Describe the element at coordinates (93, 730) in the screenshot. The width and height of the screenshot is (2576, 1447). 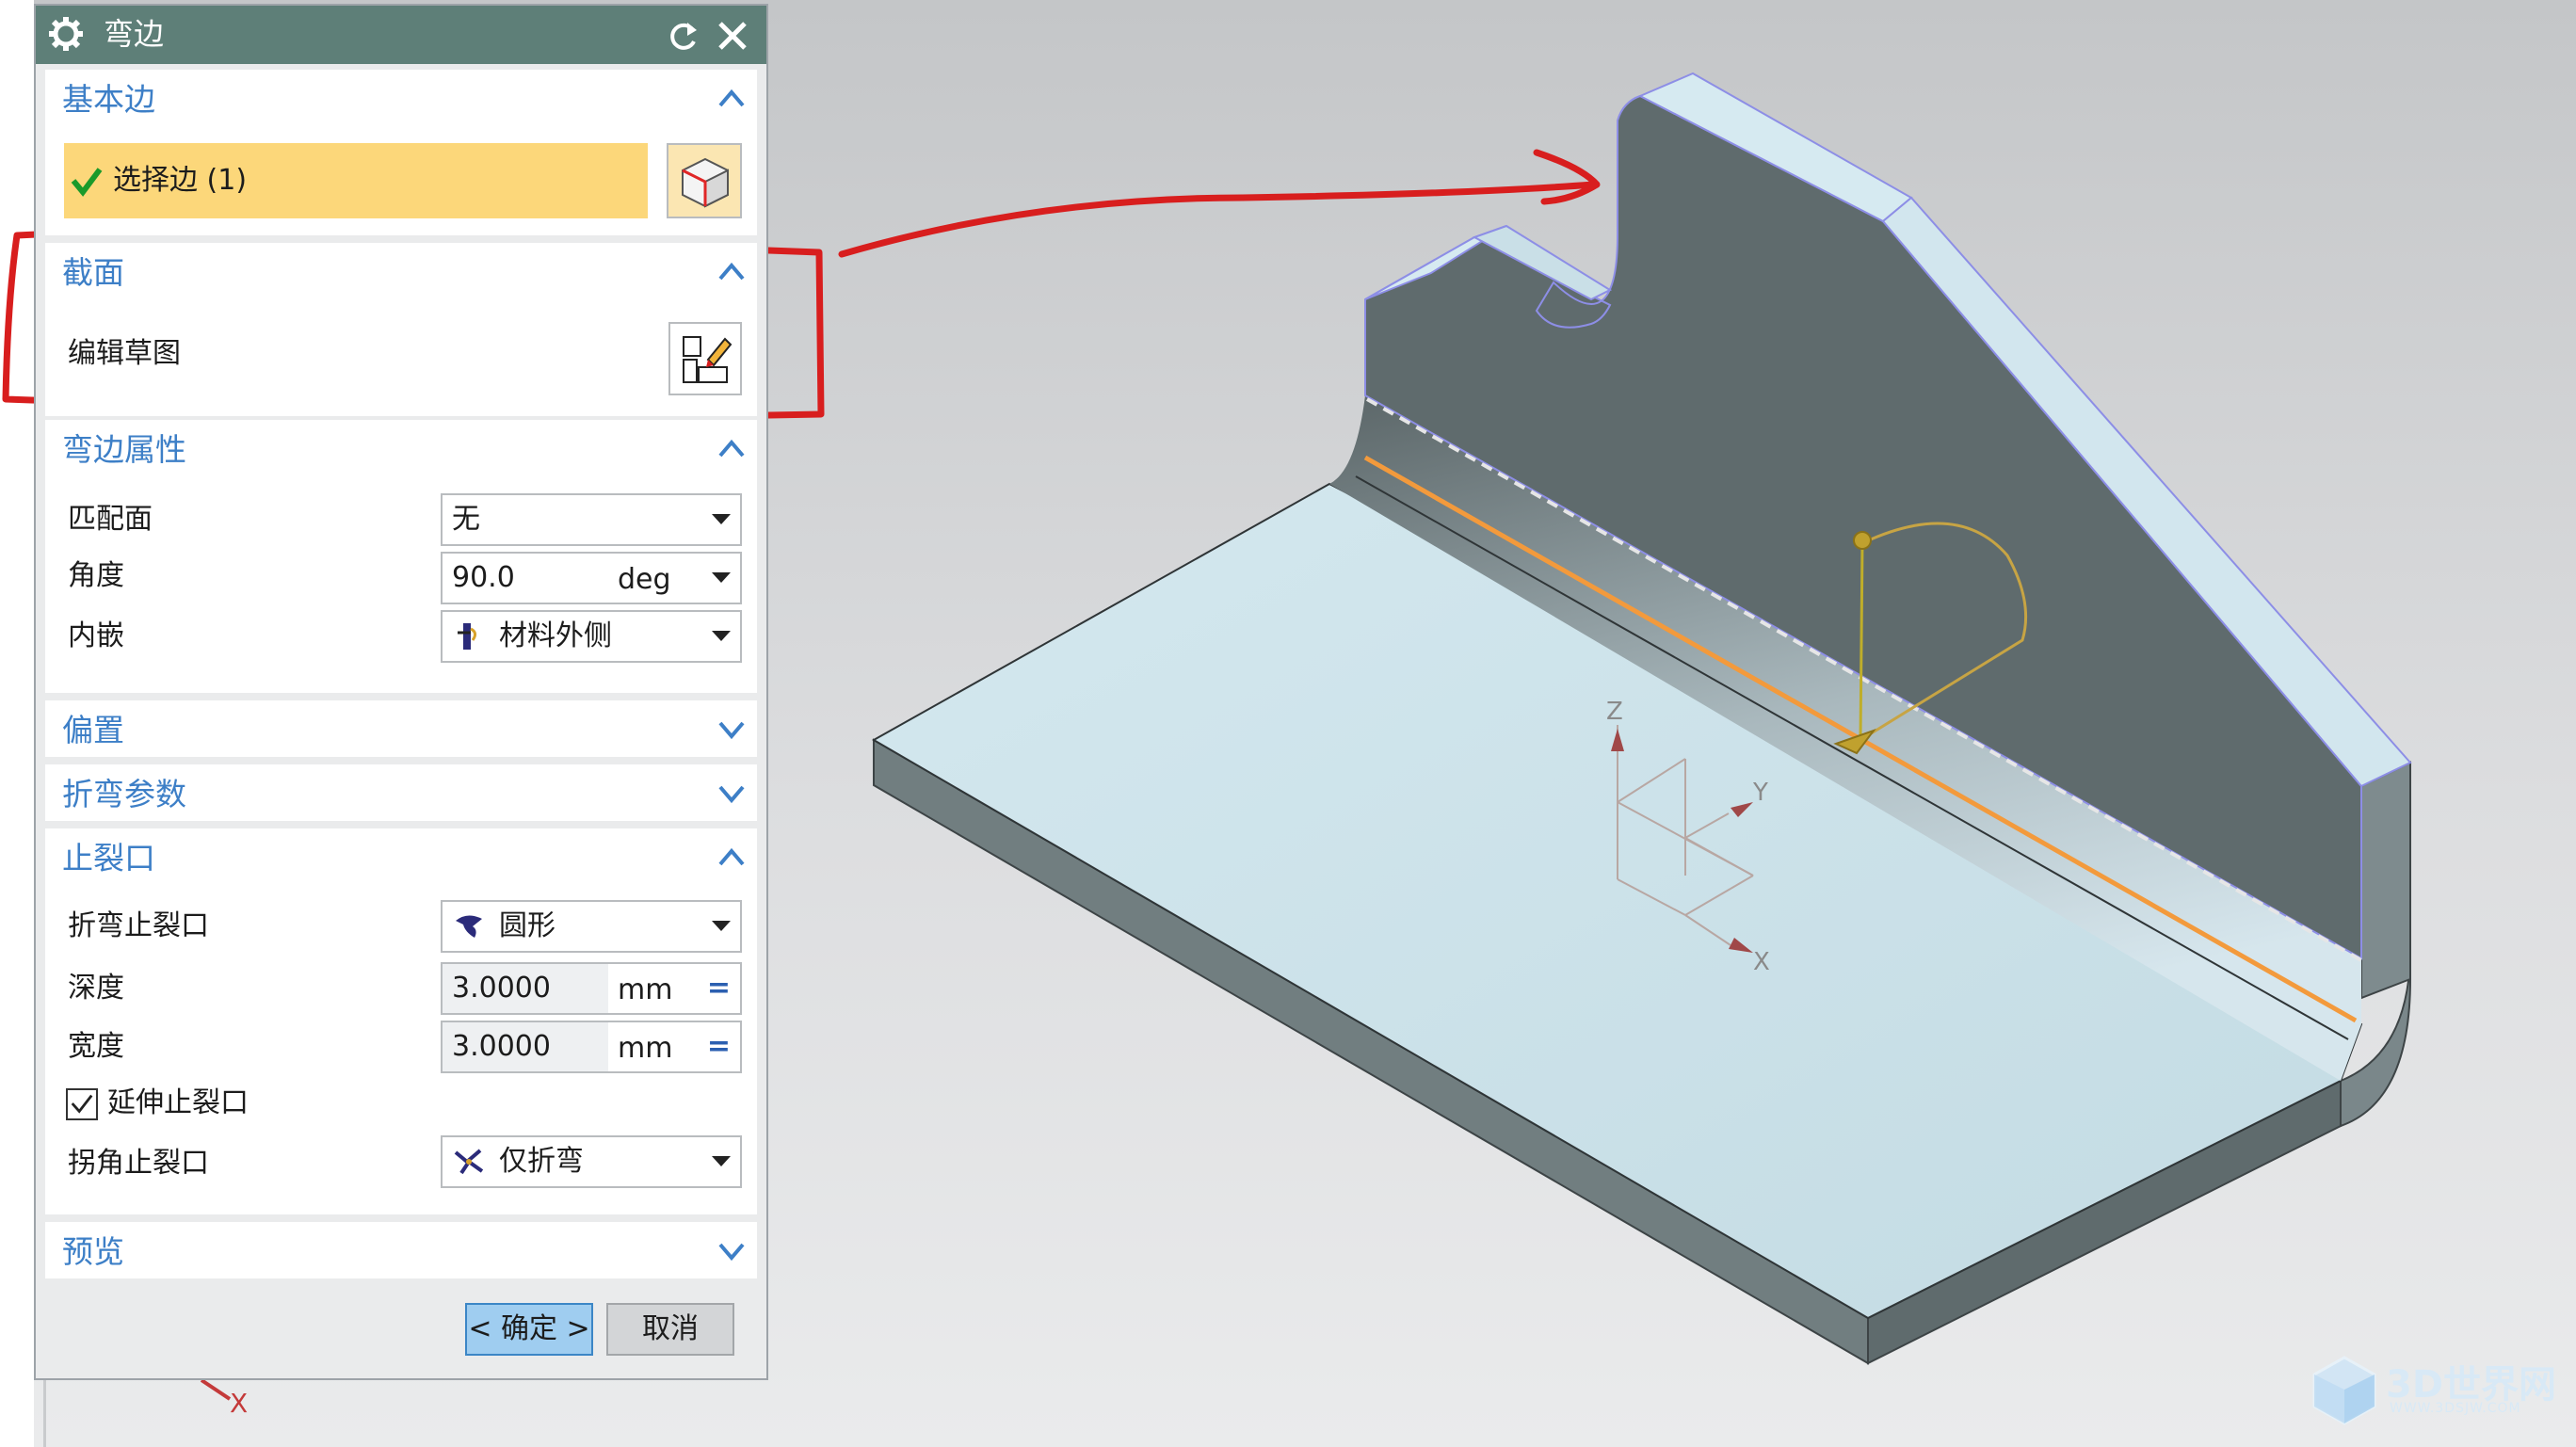
I see `section-title: 偏置` at that location.